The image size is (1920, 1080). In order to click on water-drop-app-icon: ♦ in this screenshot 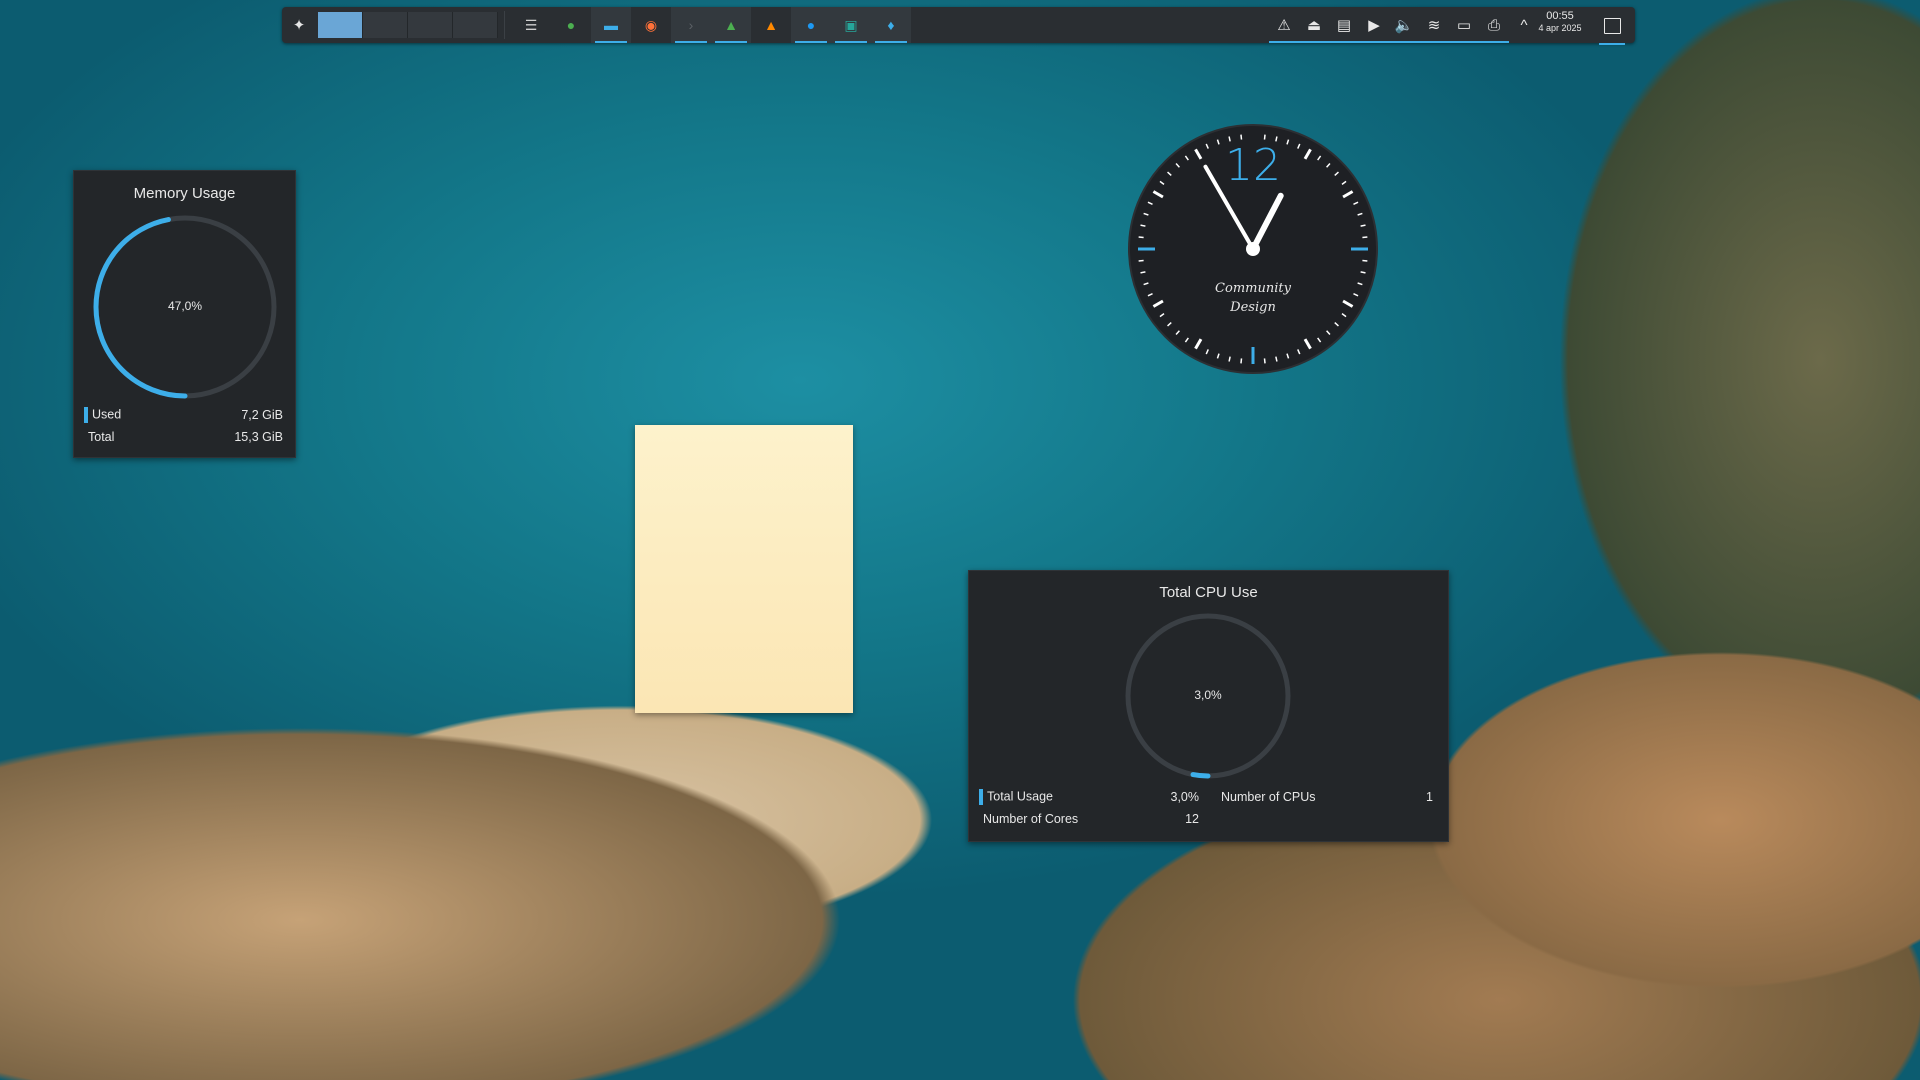, I will do `click(891, 25)`.